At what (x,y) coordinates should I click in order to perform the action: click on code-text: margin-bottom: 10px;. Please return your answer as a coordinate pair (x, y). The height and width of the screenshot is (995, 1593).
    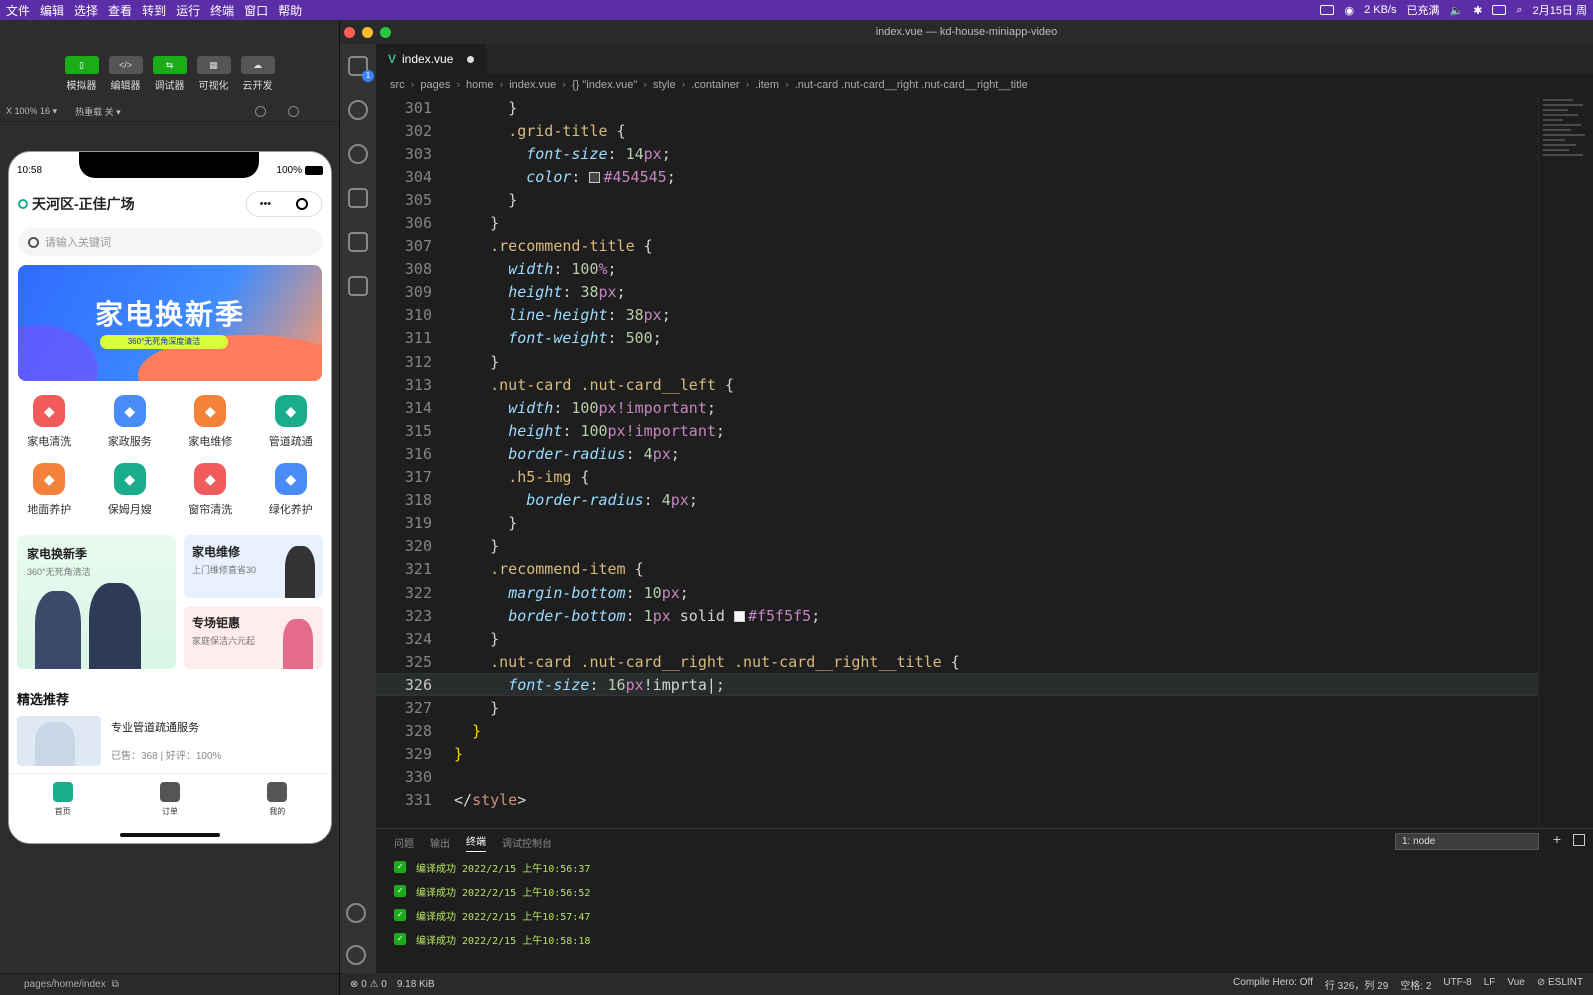
    Looking at the image, I should click on (560, 593).